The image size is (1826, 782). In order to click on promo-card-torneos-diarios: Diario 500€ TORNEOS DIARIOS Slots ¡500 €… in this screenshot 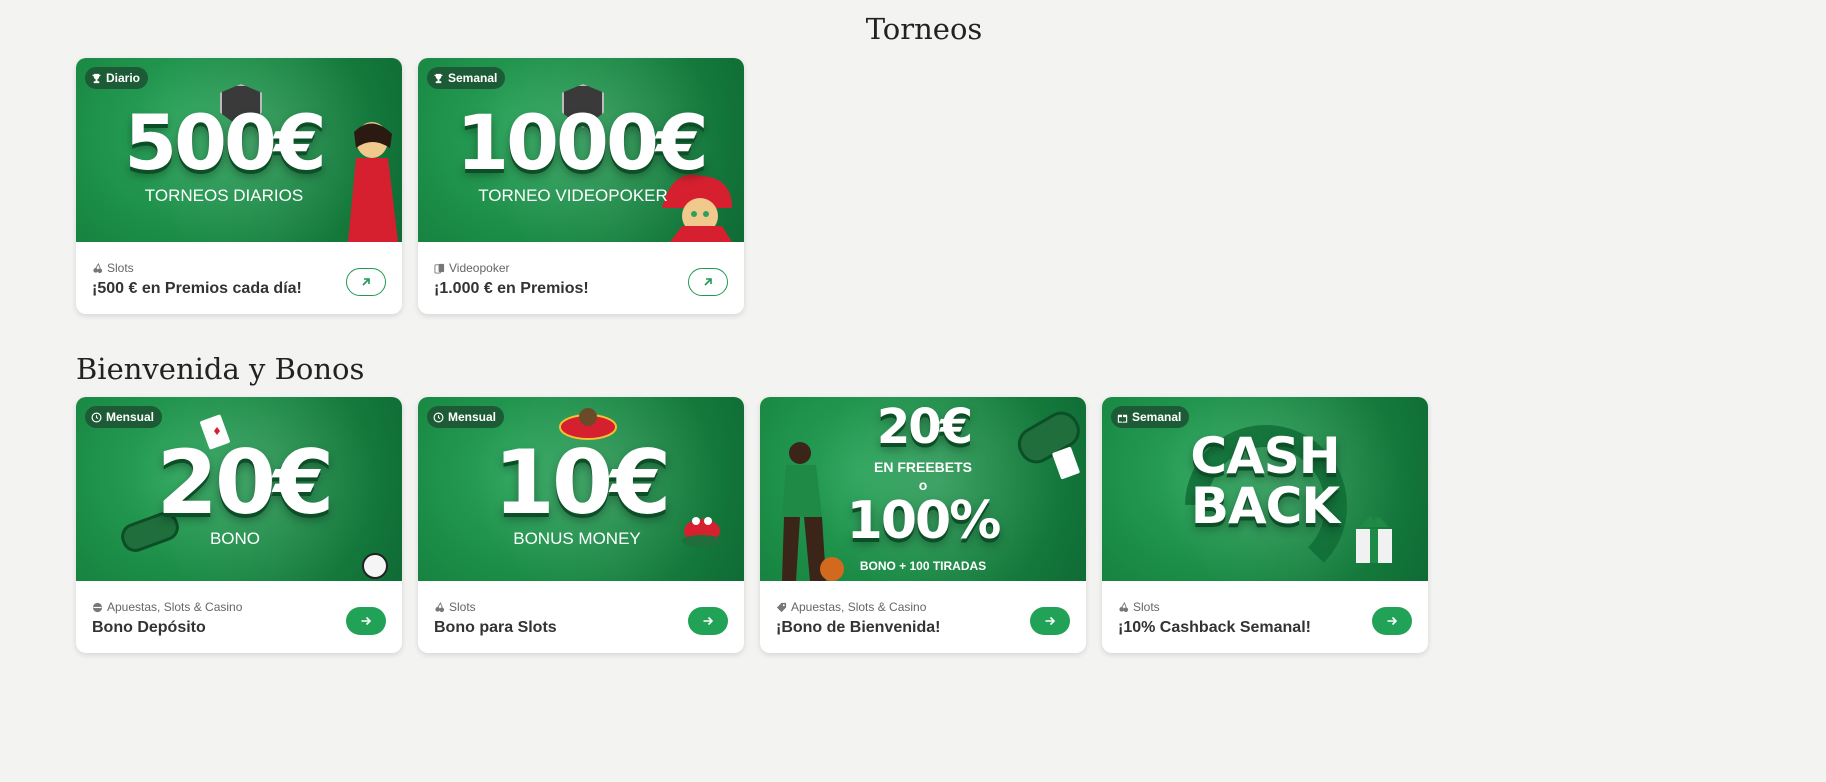, I will do `click(239, 186)`.